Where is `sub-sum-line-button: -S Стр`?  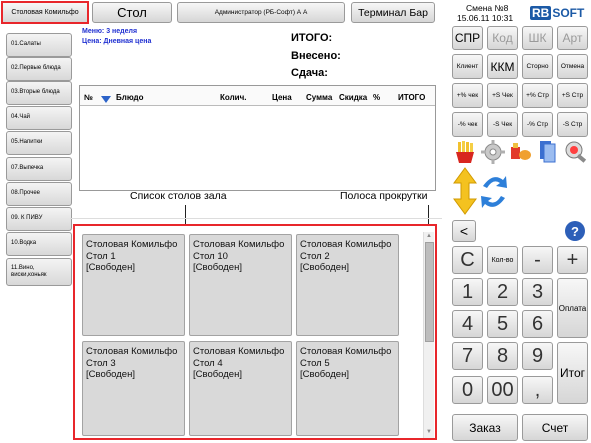 sub-sum-line-button: -S Стр is located at coordinates (572, 124).